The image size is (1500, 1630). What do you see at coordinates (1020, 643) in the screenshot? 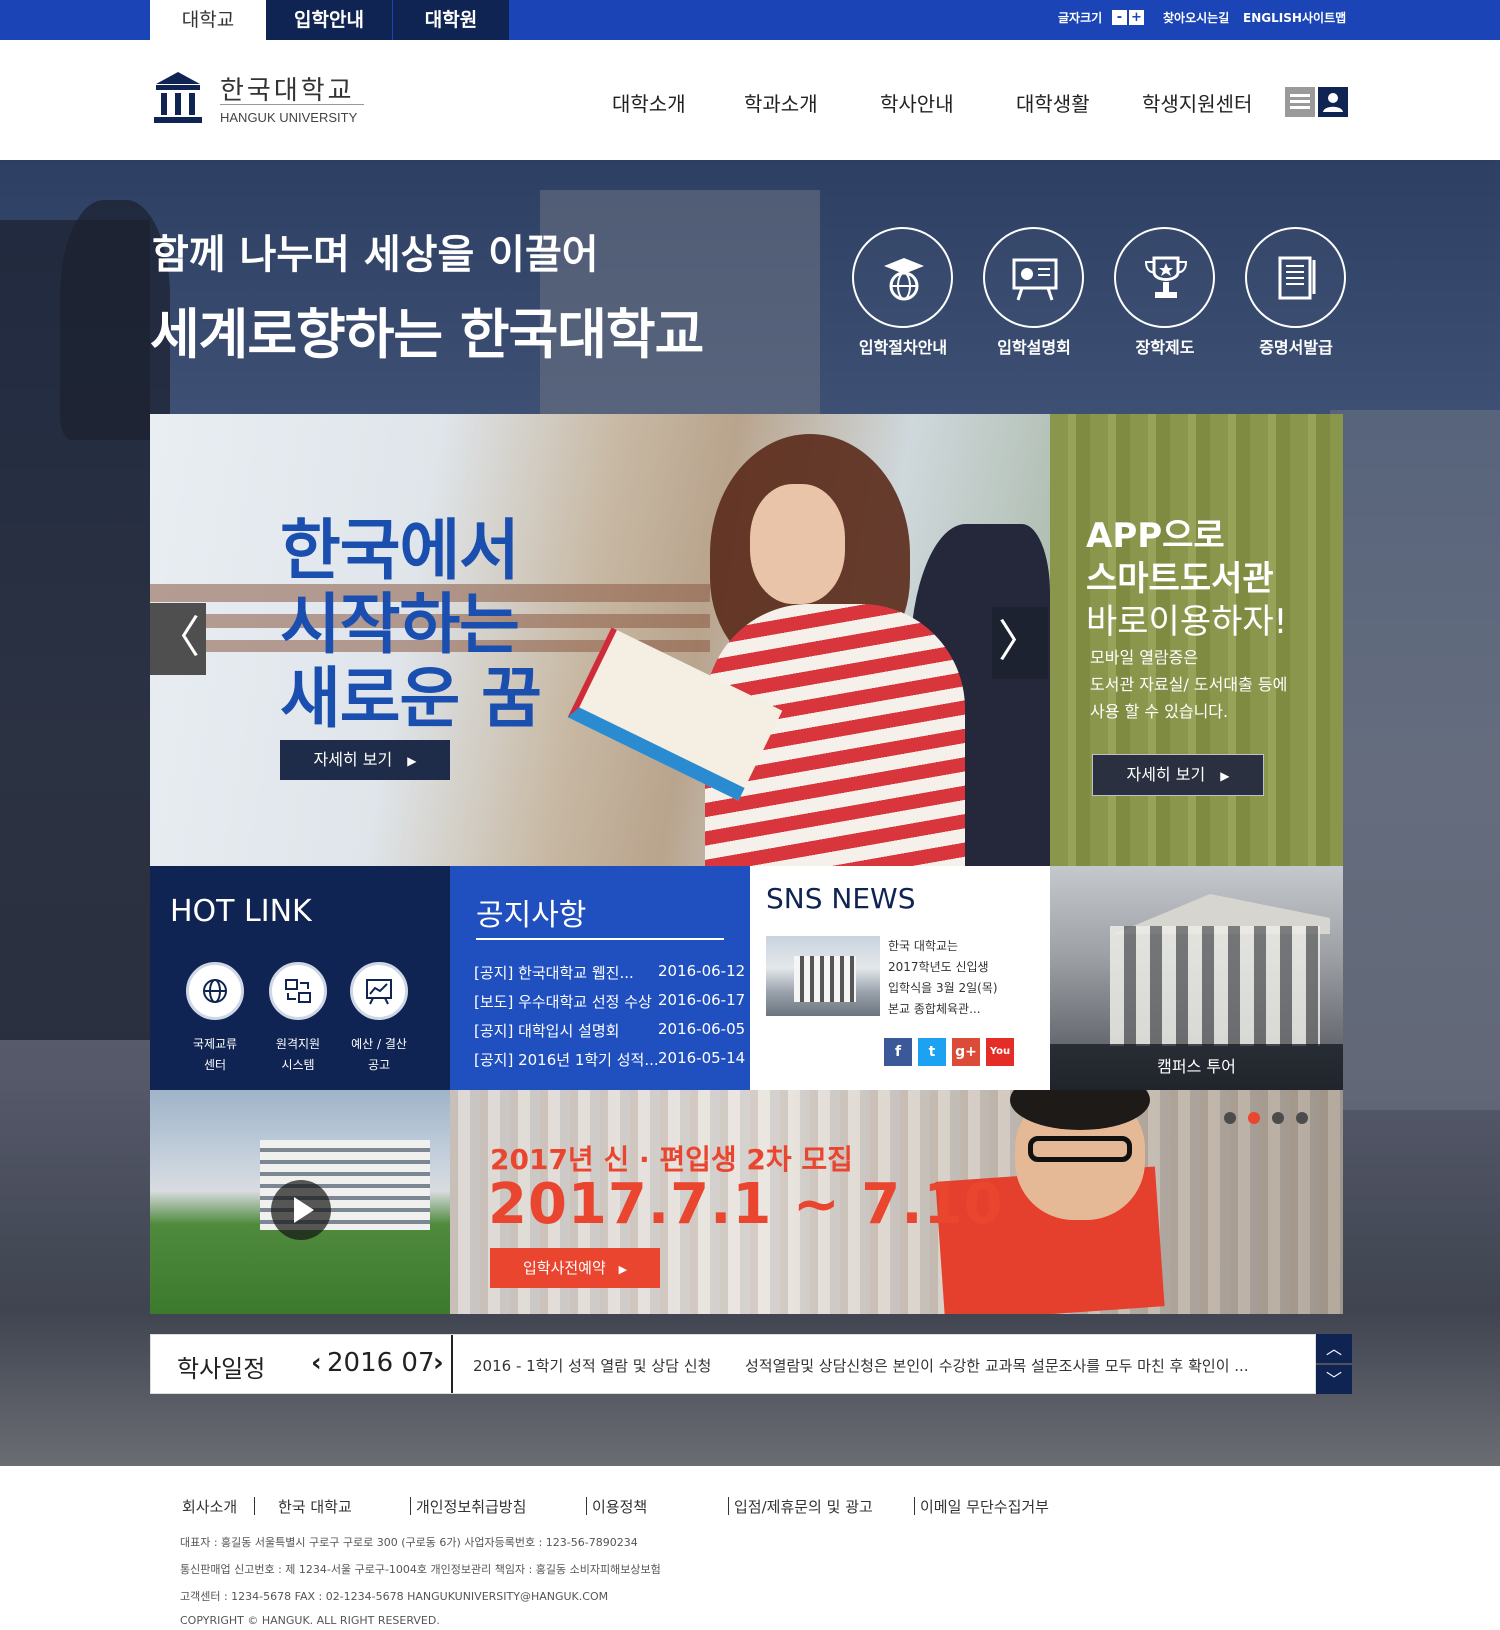
I see `banner-next-button: 〉` at bounding box center [1020, 643].